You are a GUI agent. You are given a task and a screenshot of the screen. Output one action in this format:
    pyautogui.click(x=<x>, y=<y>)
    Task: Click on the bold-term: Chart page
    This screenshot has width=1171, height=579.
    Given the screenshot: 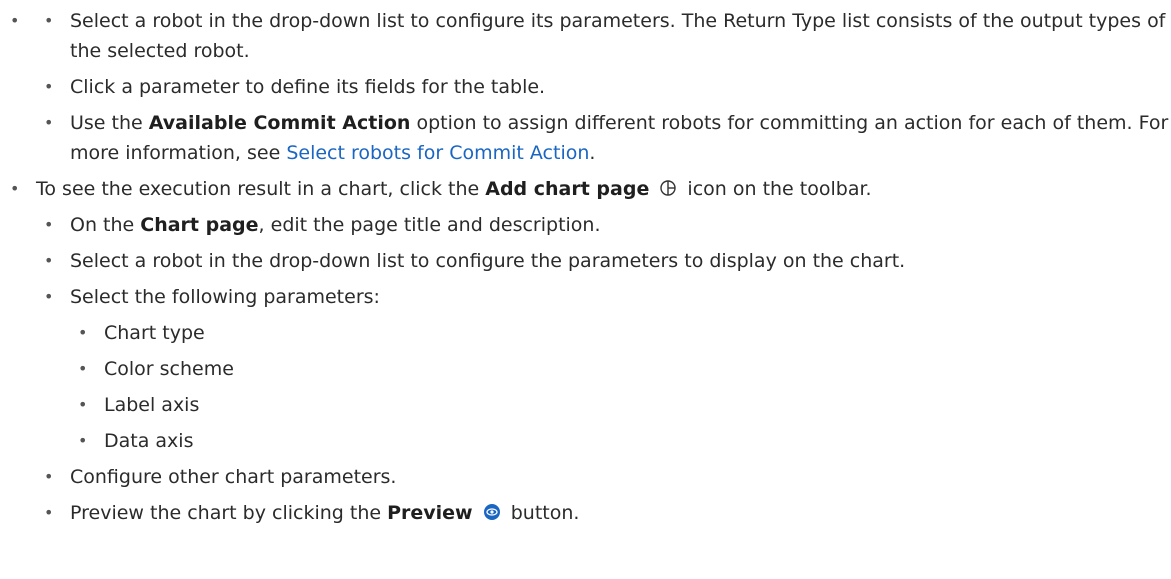 What is the action you would take?
    pyautogui.click(x=199, y=225)
    